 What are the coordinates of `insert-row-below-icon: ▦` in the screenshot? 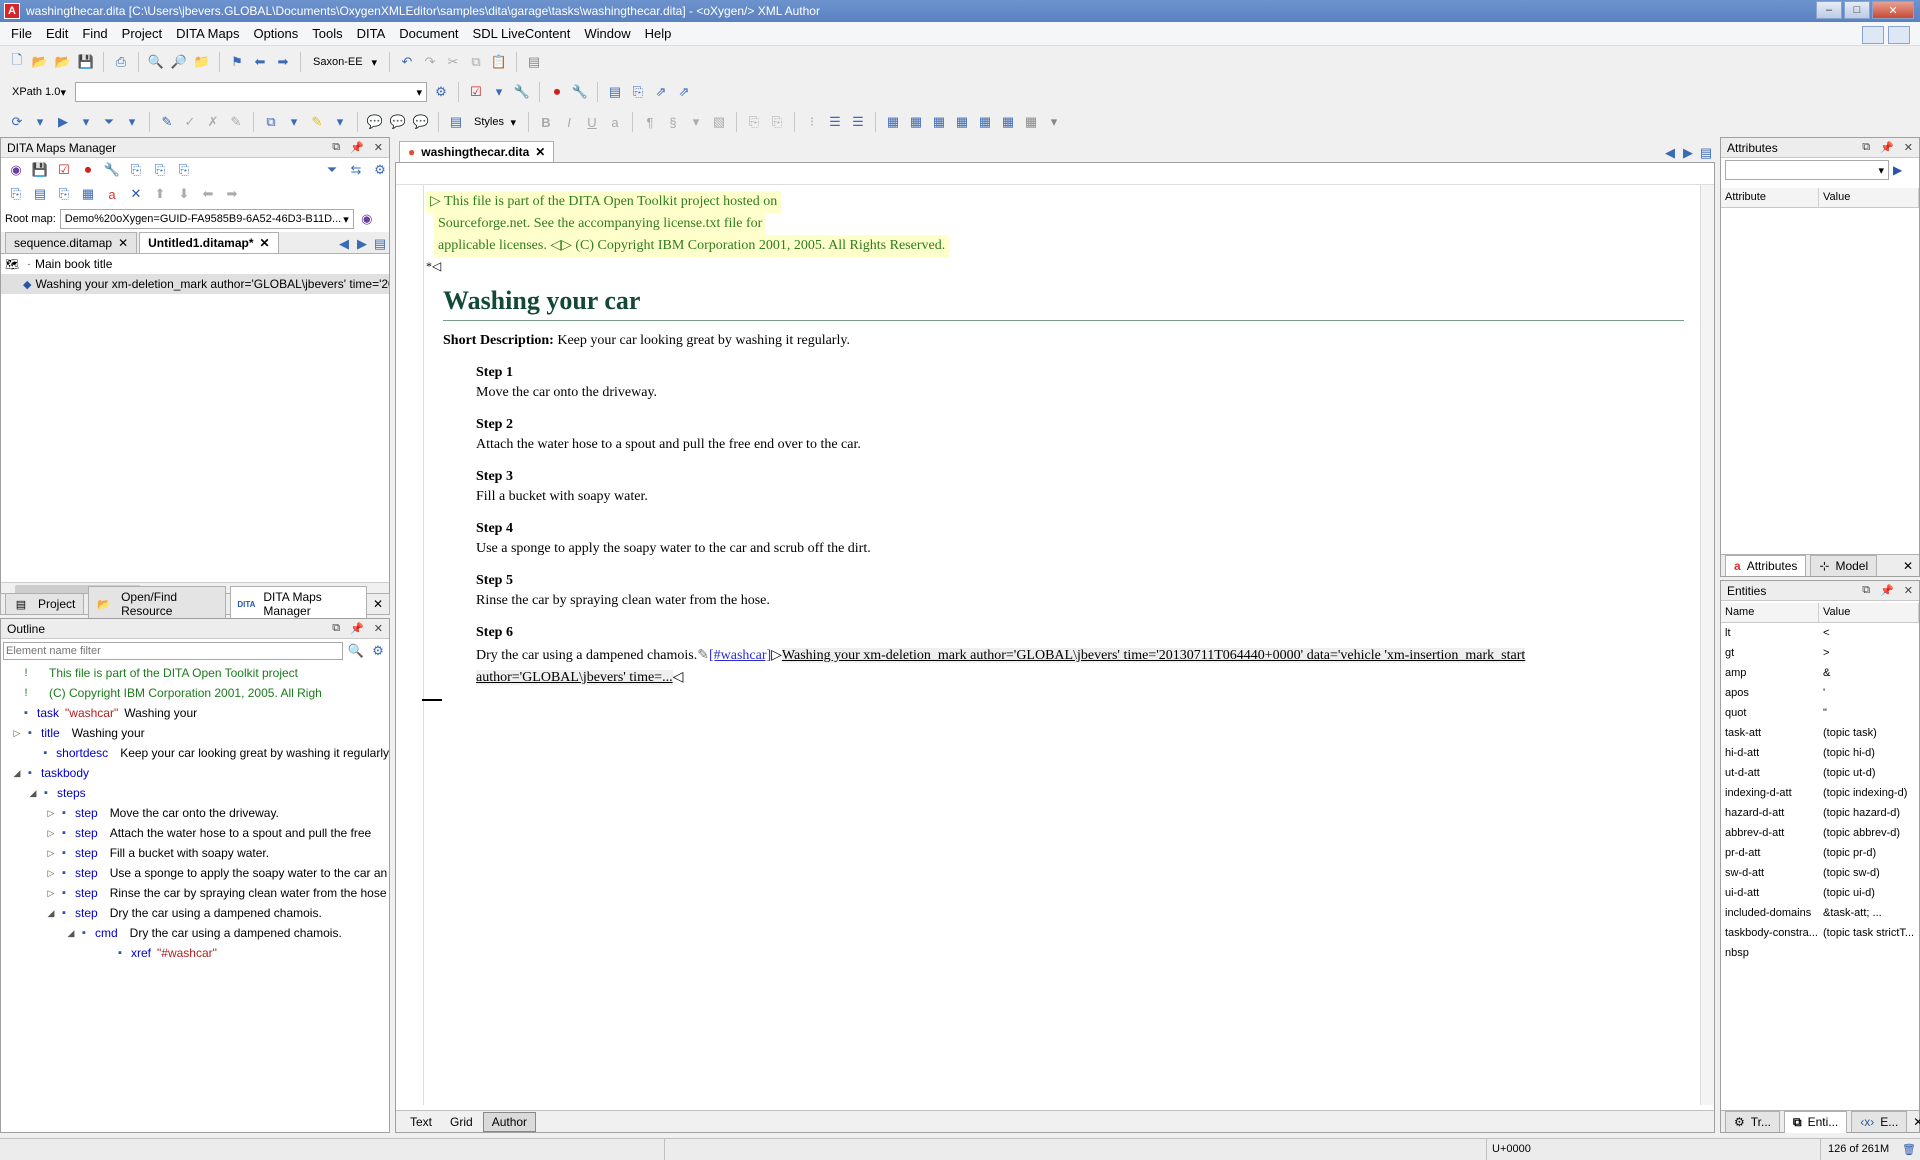 It's located at (916, 122).